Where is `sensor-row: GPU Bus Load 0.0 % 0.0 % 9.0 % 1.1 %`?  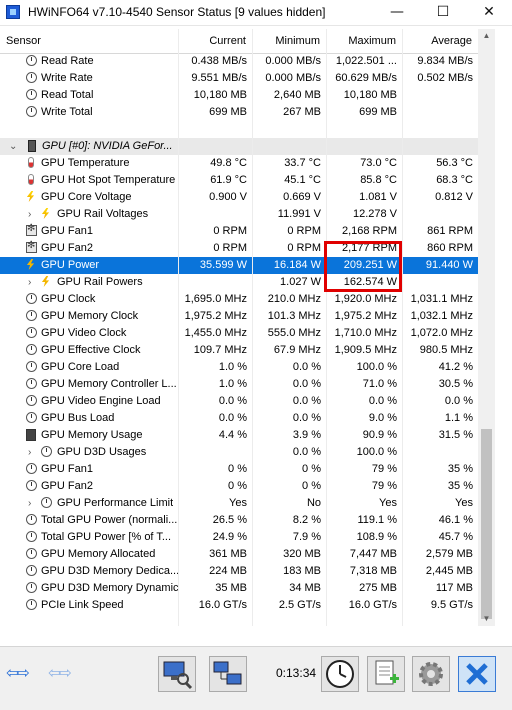
sensor-row: GPU Bus Load 0.0 % 0.0 % 9.0 % 1.1 % is located at coordinates (239, 418).